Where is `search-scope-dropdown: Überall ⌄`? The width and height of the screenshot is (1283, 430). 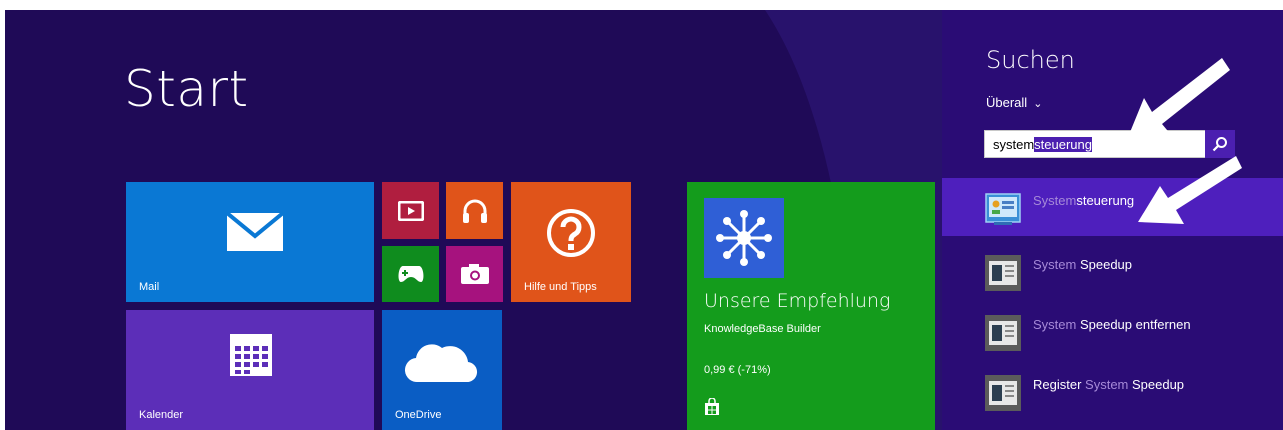 search-scope-dropdown: Überall ⌄ is located at coordinates (1014, 102).